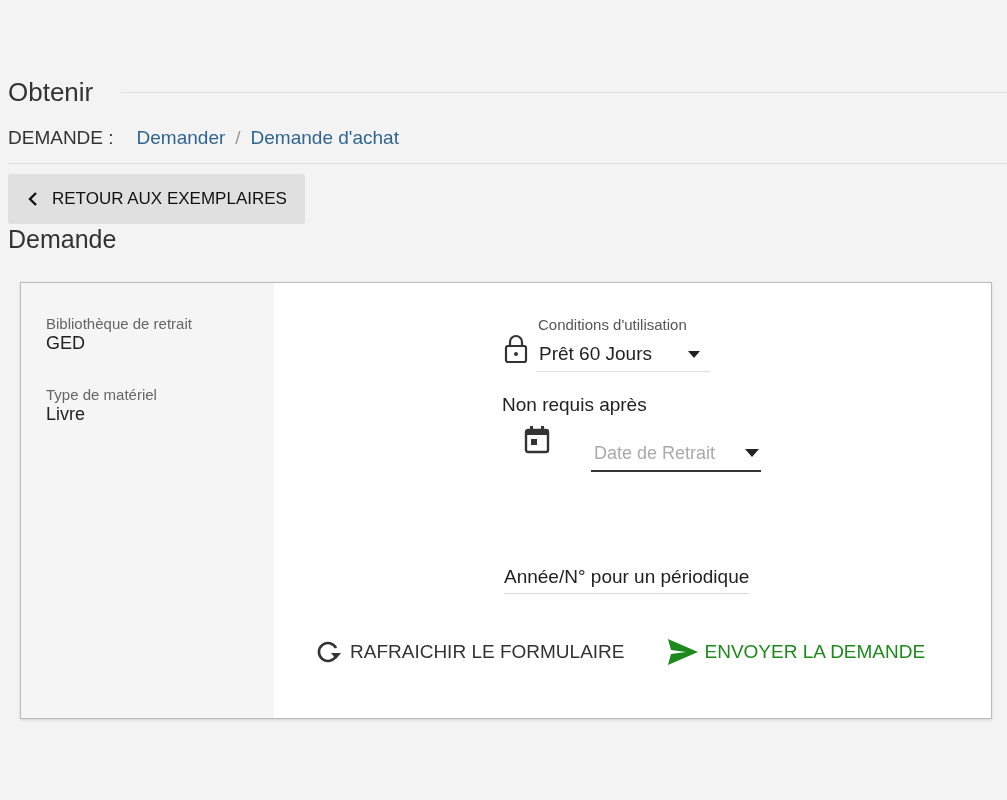  Describe the element at coordinates (575, 405) in the screenshot. I see `field-label: Non requis après` at that location.